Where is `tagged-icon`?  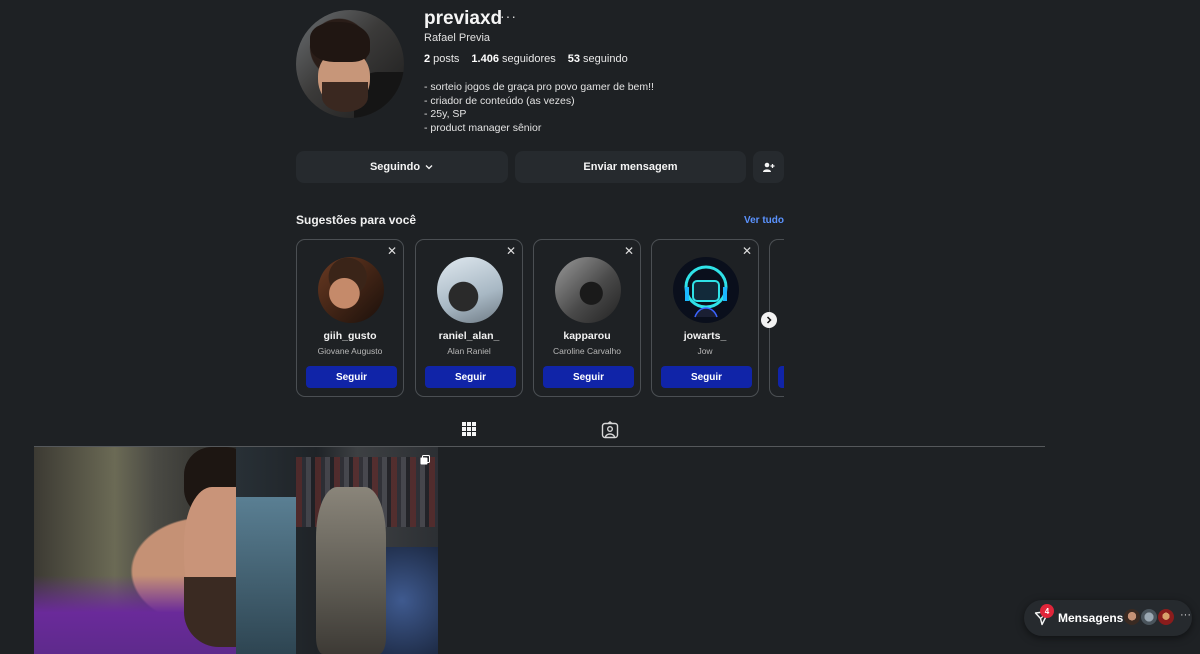
tagged-icon is located at coordinates (610, 430).